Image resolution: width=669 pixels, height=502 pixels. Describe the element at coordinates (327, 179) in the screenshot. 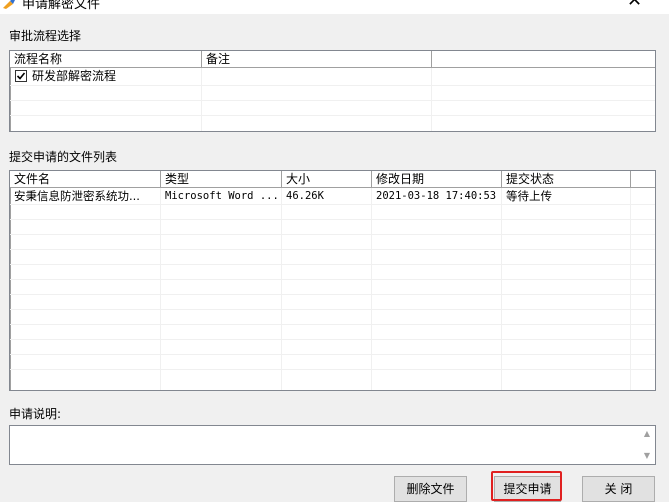

I see `column-header-size: 大小` at that location.